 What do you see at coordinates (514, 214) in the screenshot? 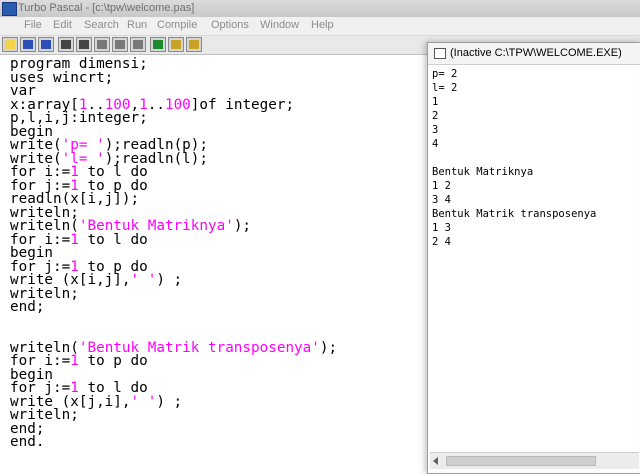
I see `output-line: Bentuk Matrik transposenya` at bounding box center [514, 214].